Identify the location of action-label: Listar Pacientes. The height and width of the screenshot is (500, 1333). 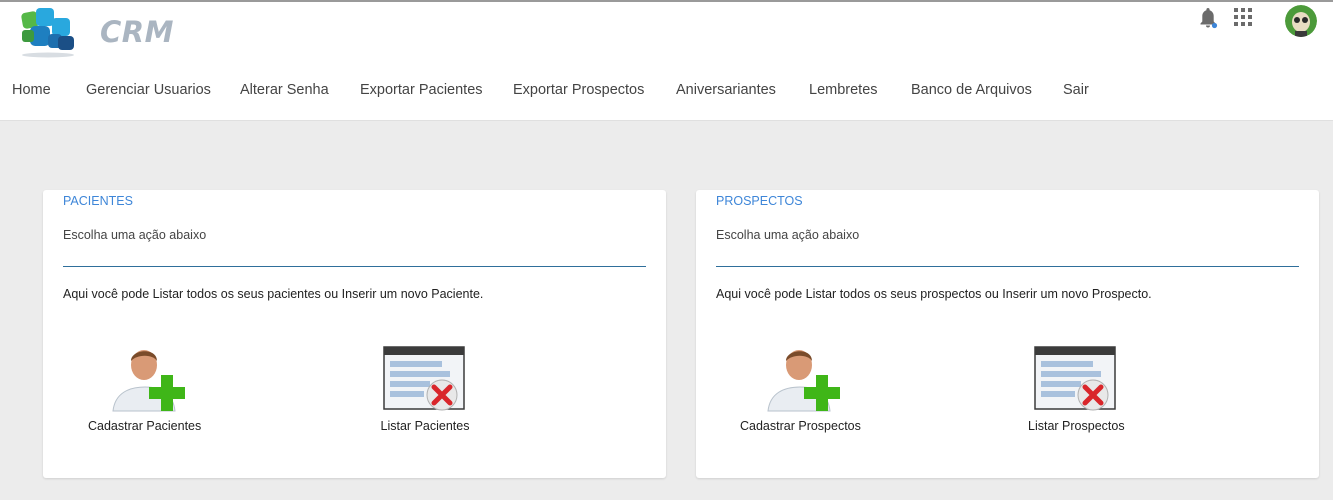
(425, 426).